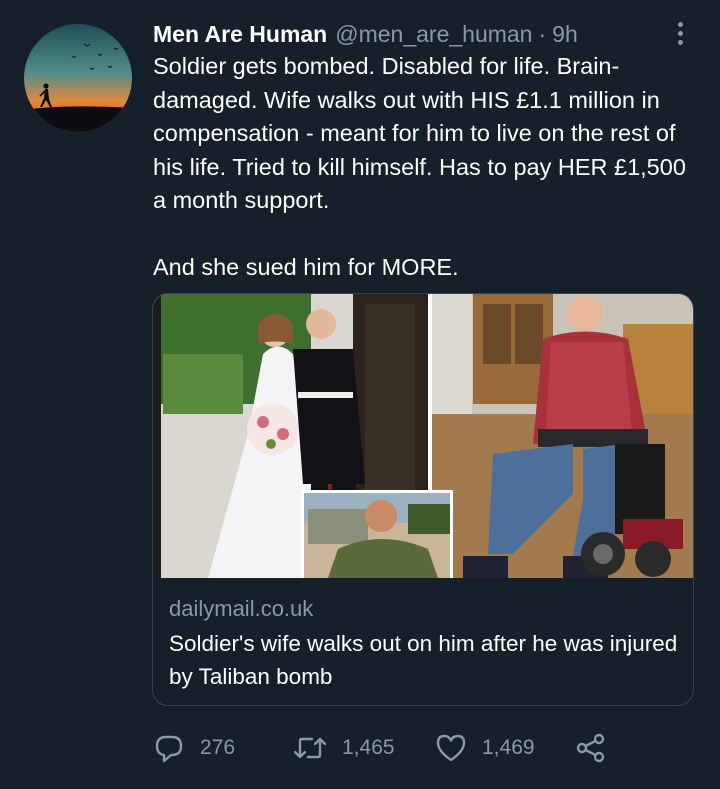 This screenshot has width=720, height=789. What do you see at coordinates (218, 747) in the screenshot?
I see `reply-count: 276` at bounding box center [218, 747].